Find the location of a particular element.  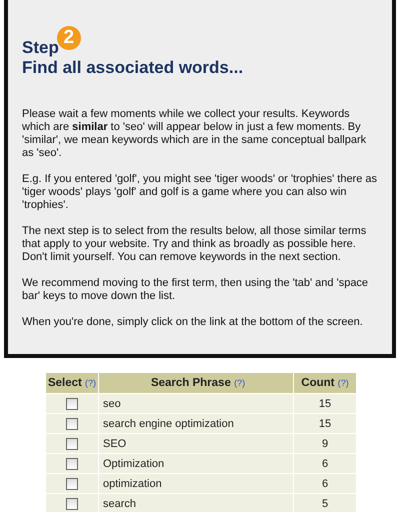

phrase-cell: Optimization is located at coordinates (196, 464).